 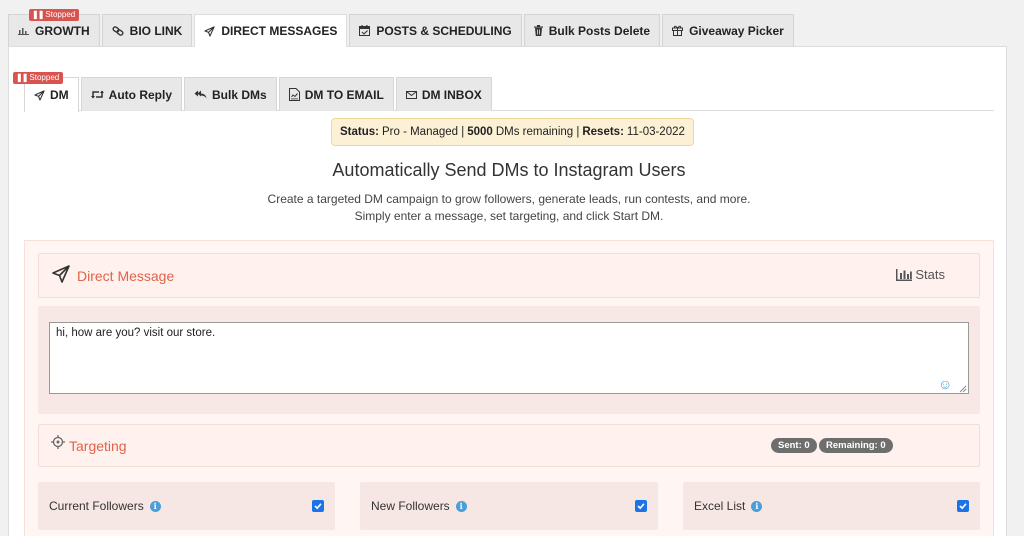 What do you see at coordinates (97, 94) in the screenshot?
I see `retweet-icon` at bounding box center [97, 94].